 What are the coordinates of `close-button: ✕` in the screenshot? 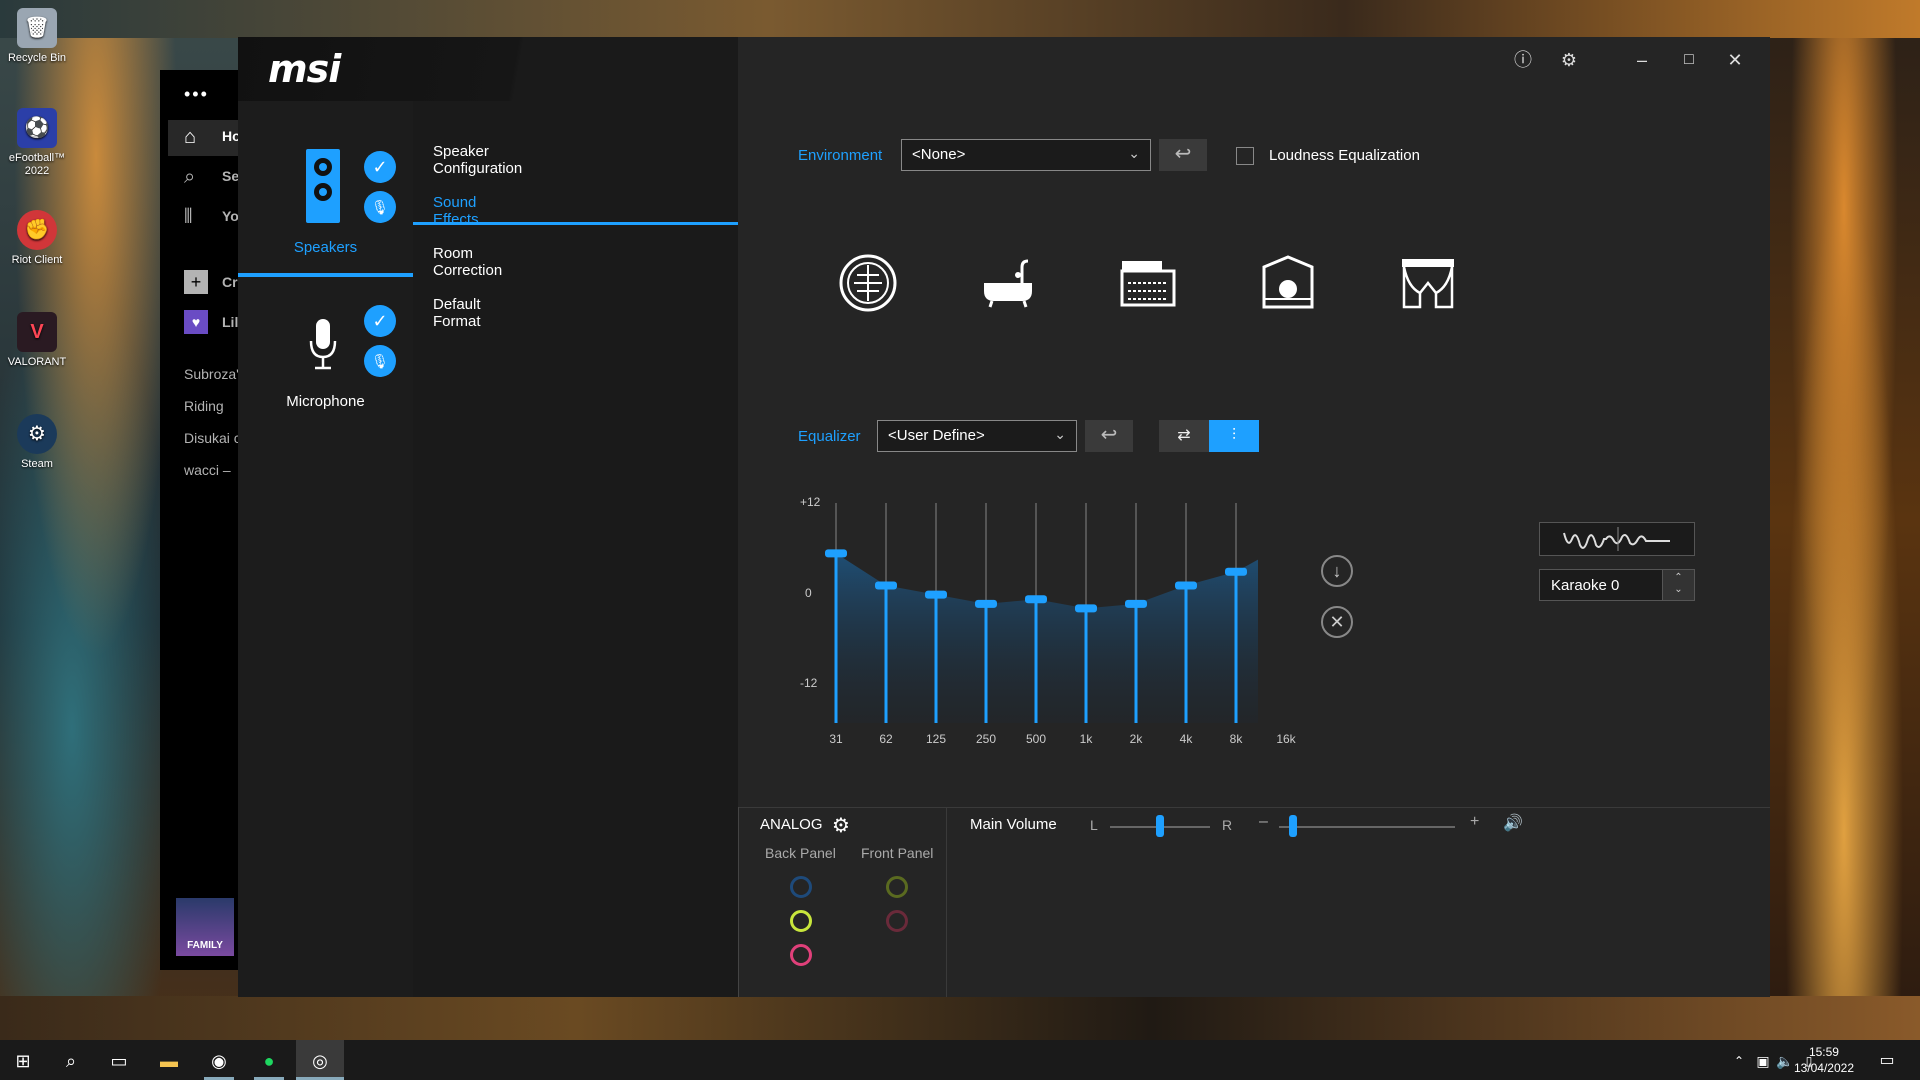 It's located at (1735, 60).